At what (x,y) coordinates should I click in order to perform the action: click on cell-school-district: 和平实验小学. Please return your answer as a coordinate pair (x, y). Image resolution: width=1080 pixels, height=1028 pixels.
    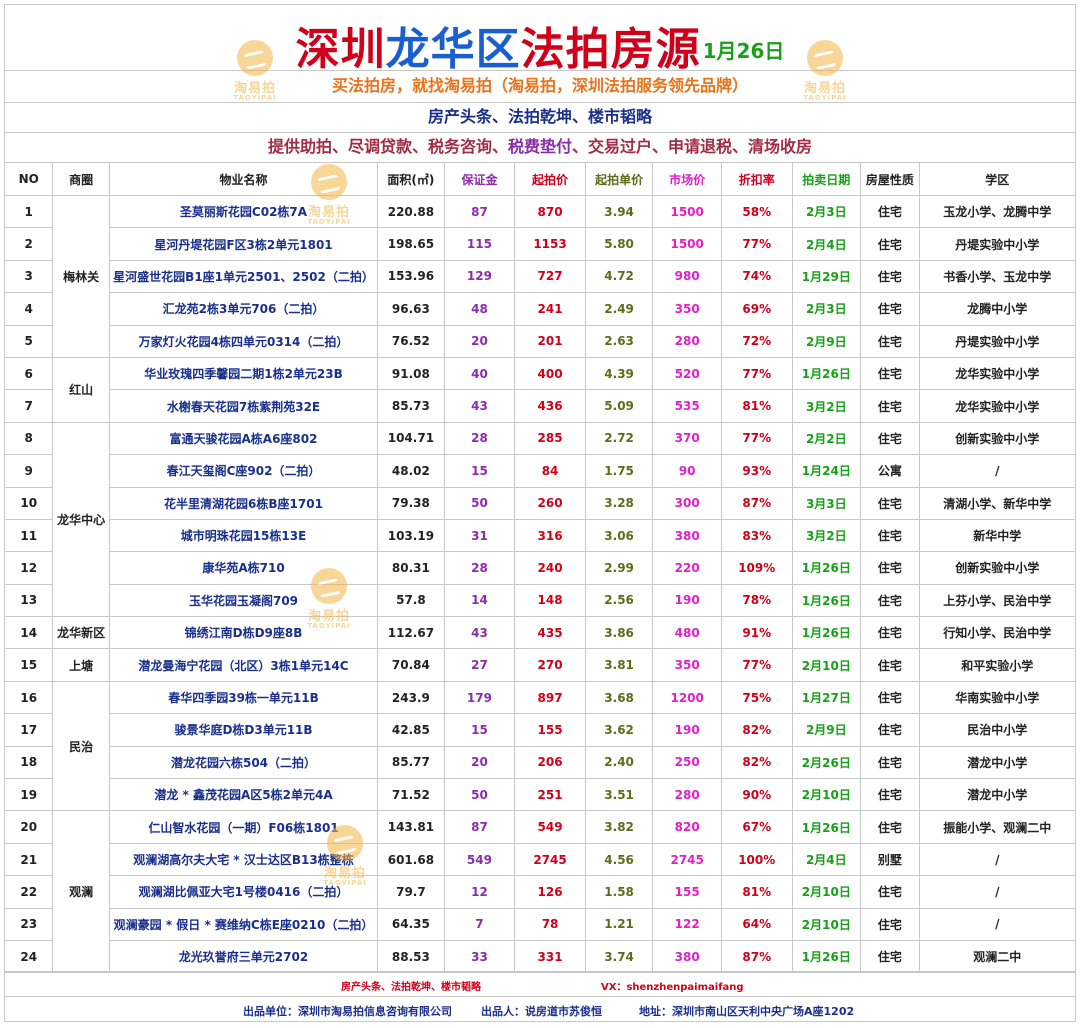
    Looking at the image, I should click on (997, 665).